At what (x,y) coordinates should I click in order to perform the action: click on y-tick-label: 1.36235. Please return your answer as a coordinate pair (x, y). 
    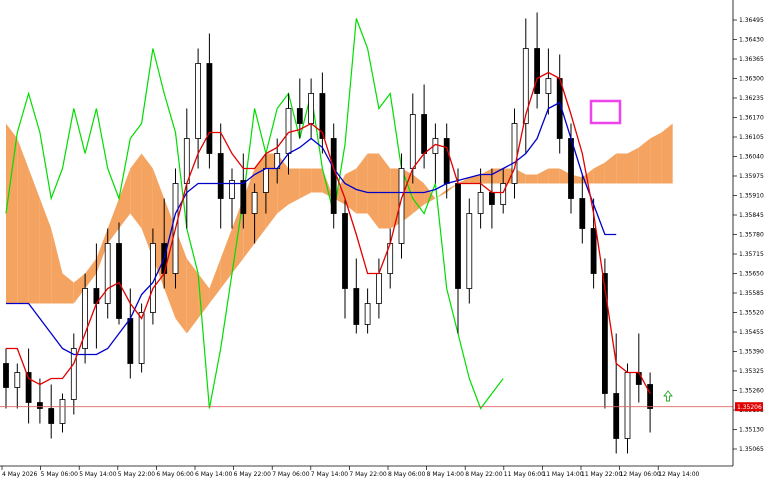
    Looking at the image, I should click on (751, 98).